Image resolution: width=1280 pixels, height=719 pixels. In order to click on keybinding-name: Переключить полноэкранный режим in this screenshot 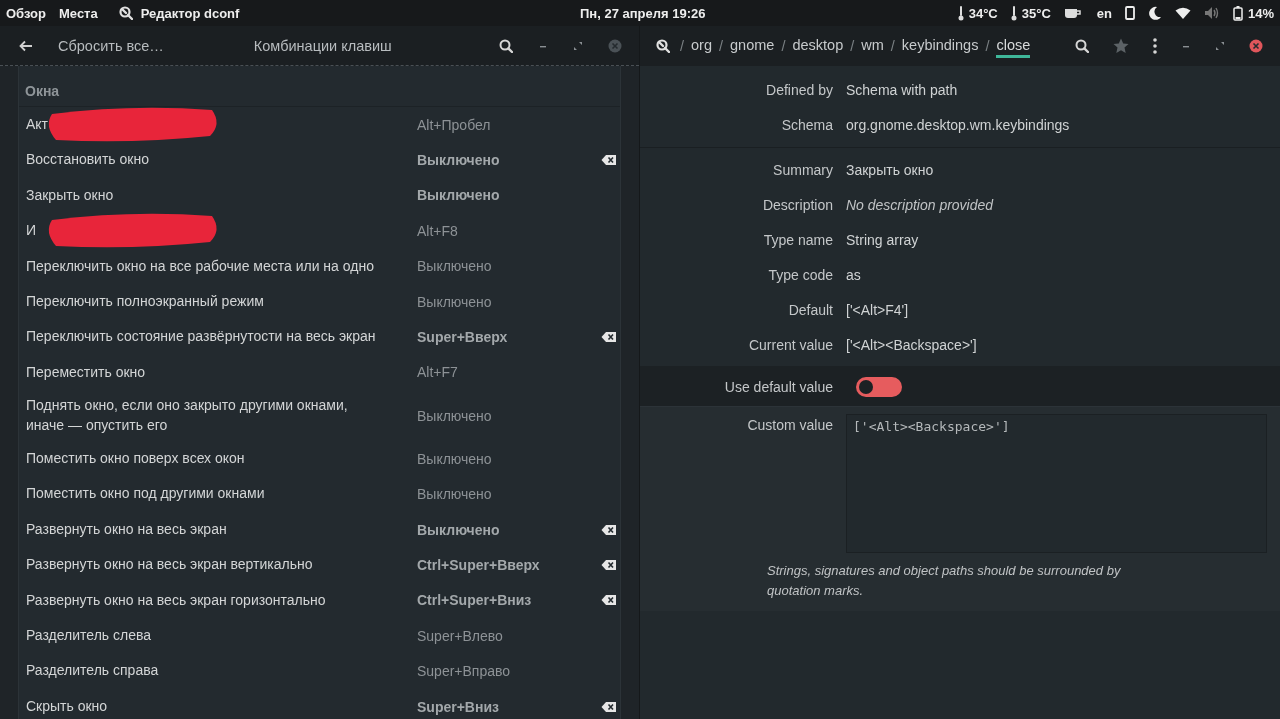, I will do `click(145, 301)`.